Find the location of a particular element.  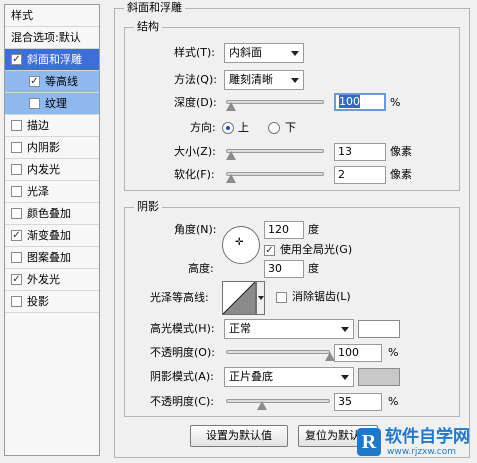

checkbox-satin is located at coordinates (16, 191).